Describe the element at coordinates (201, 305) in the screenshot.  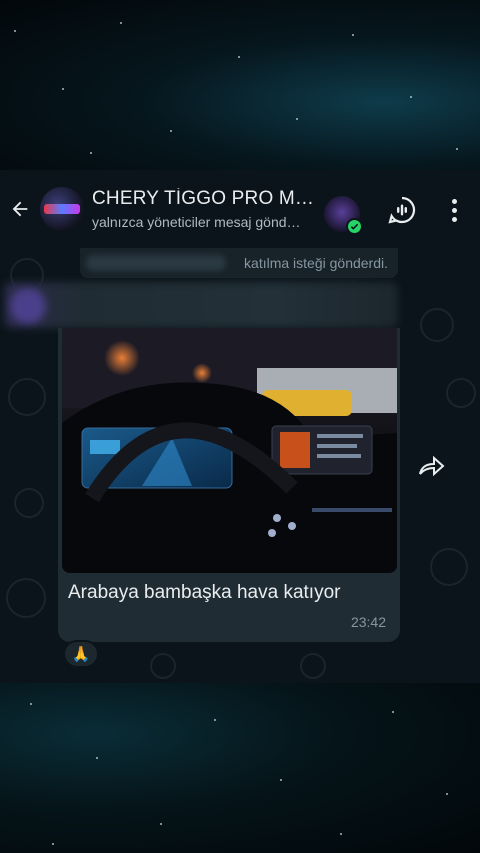
I see `blurred-sender-row` at that location.